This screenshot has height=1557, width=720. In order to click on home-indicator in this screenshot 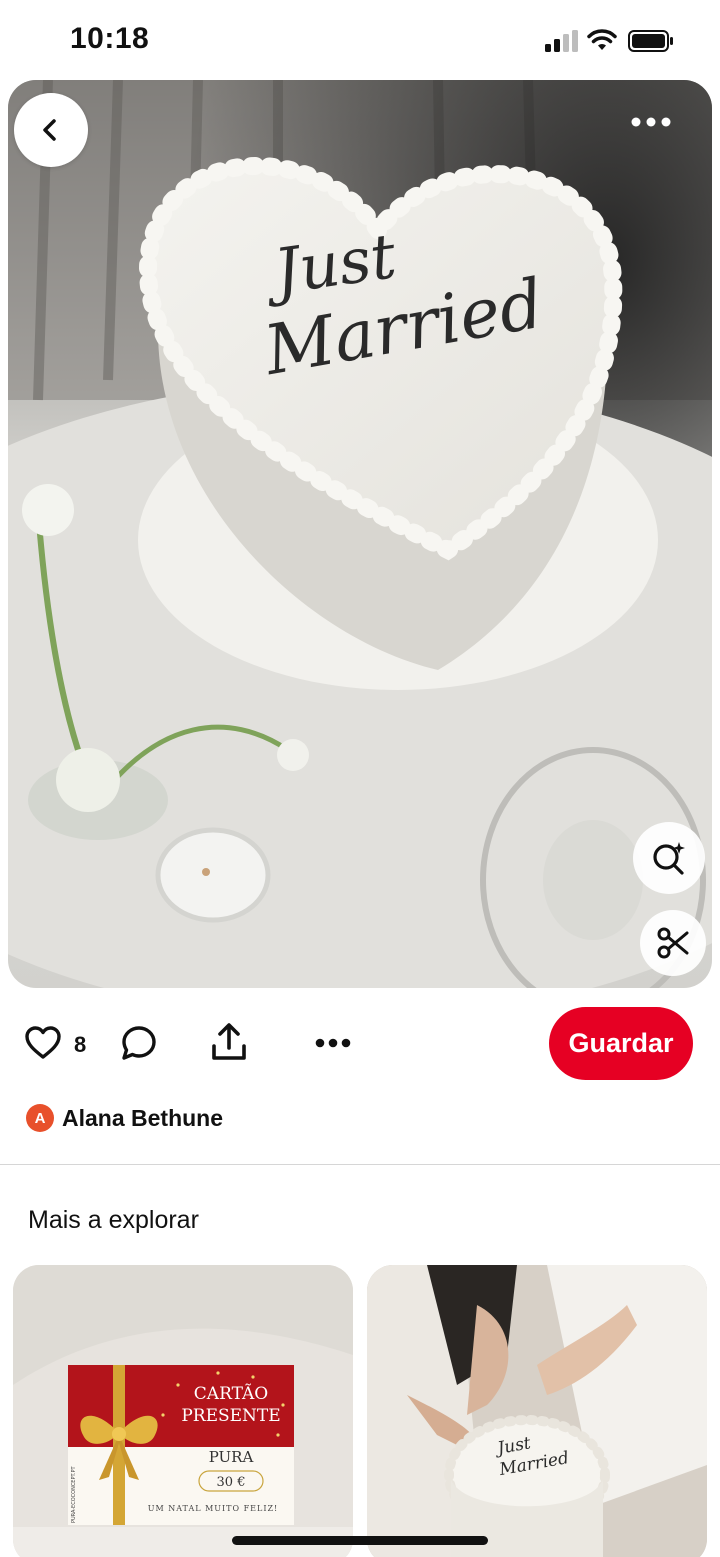, I will do `click(360, 1540)`.